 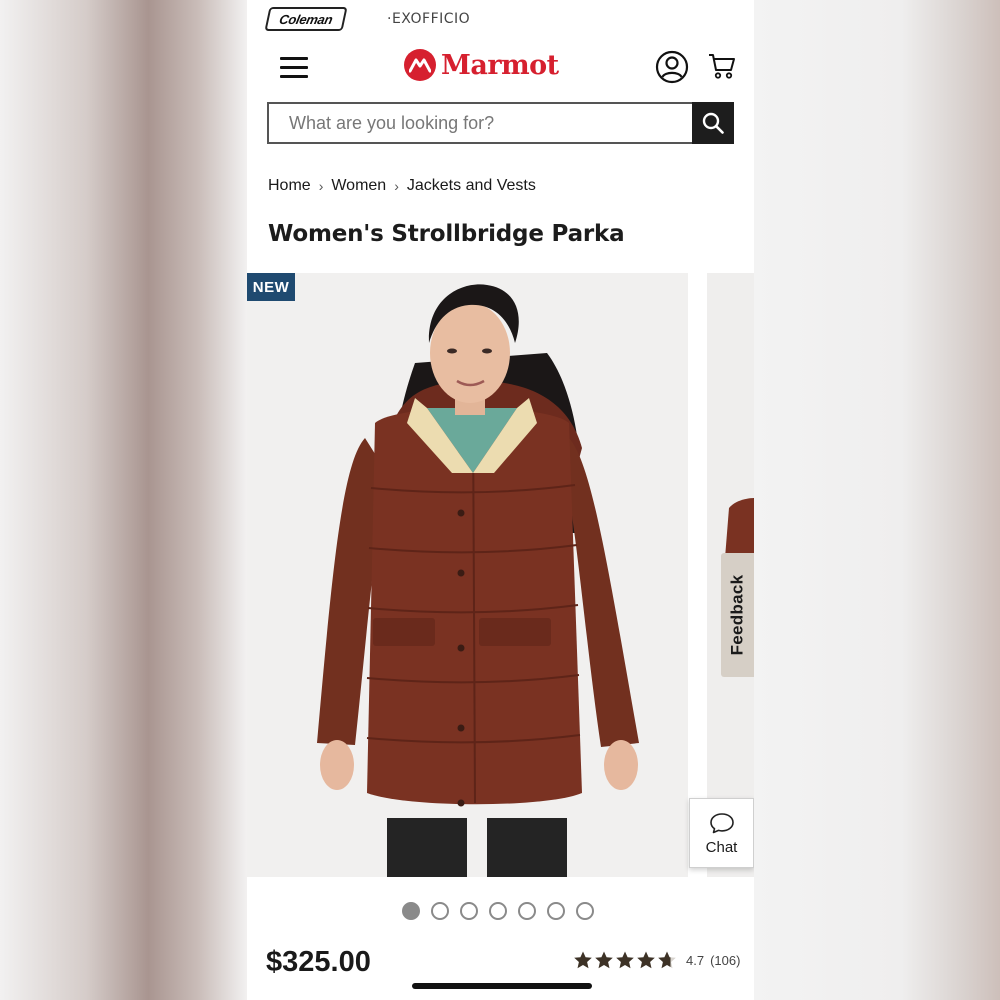 I want to click on rating-count: (106), so click(x=725, y=960).